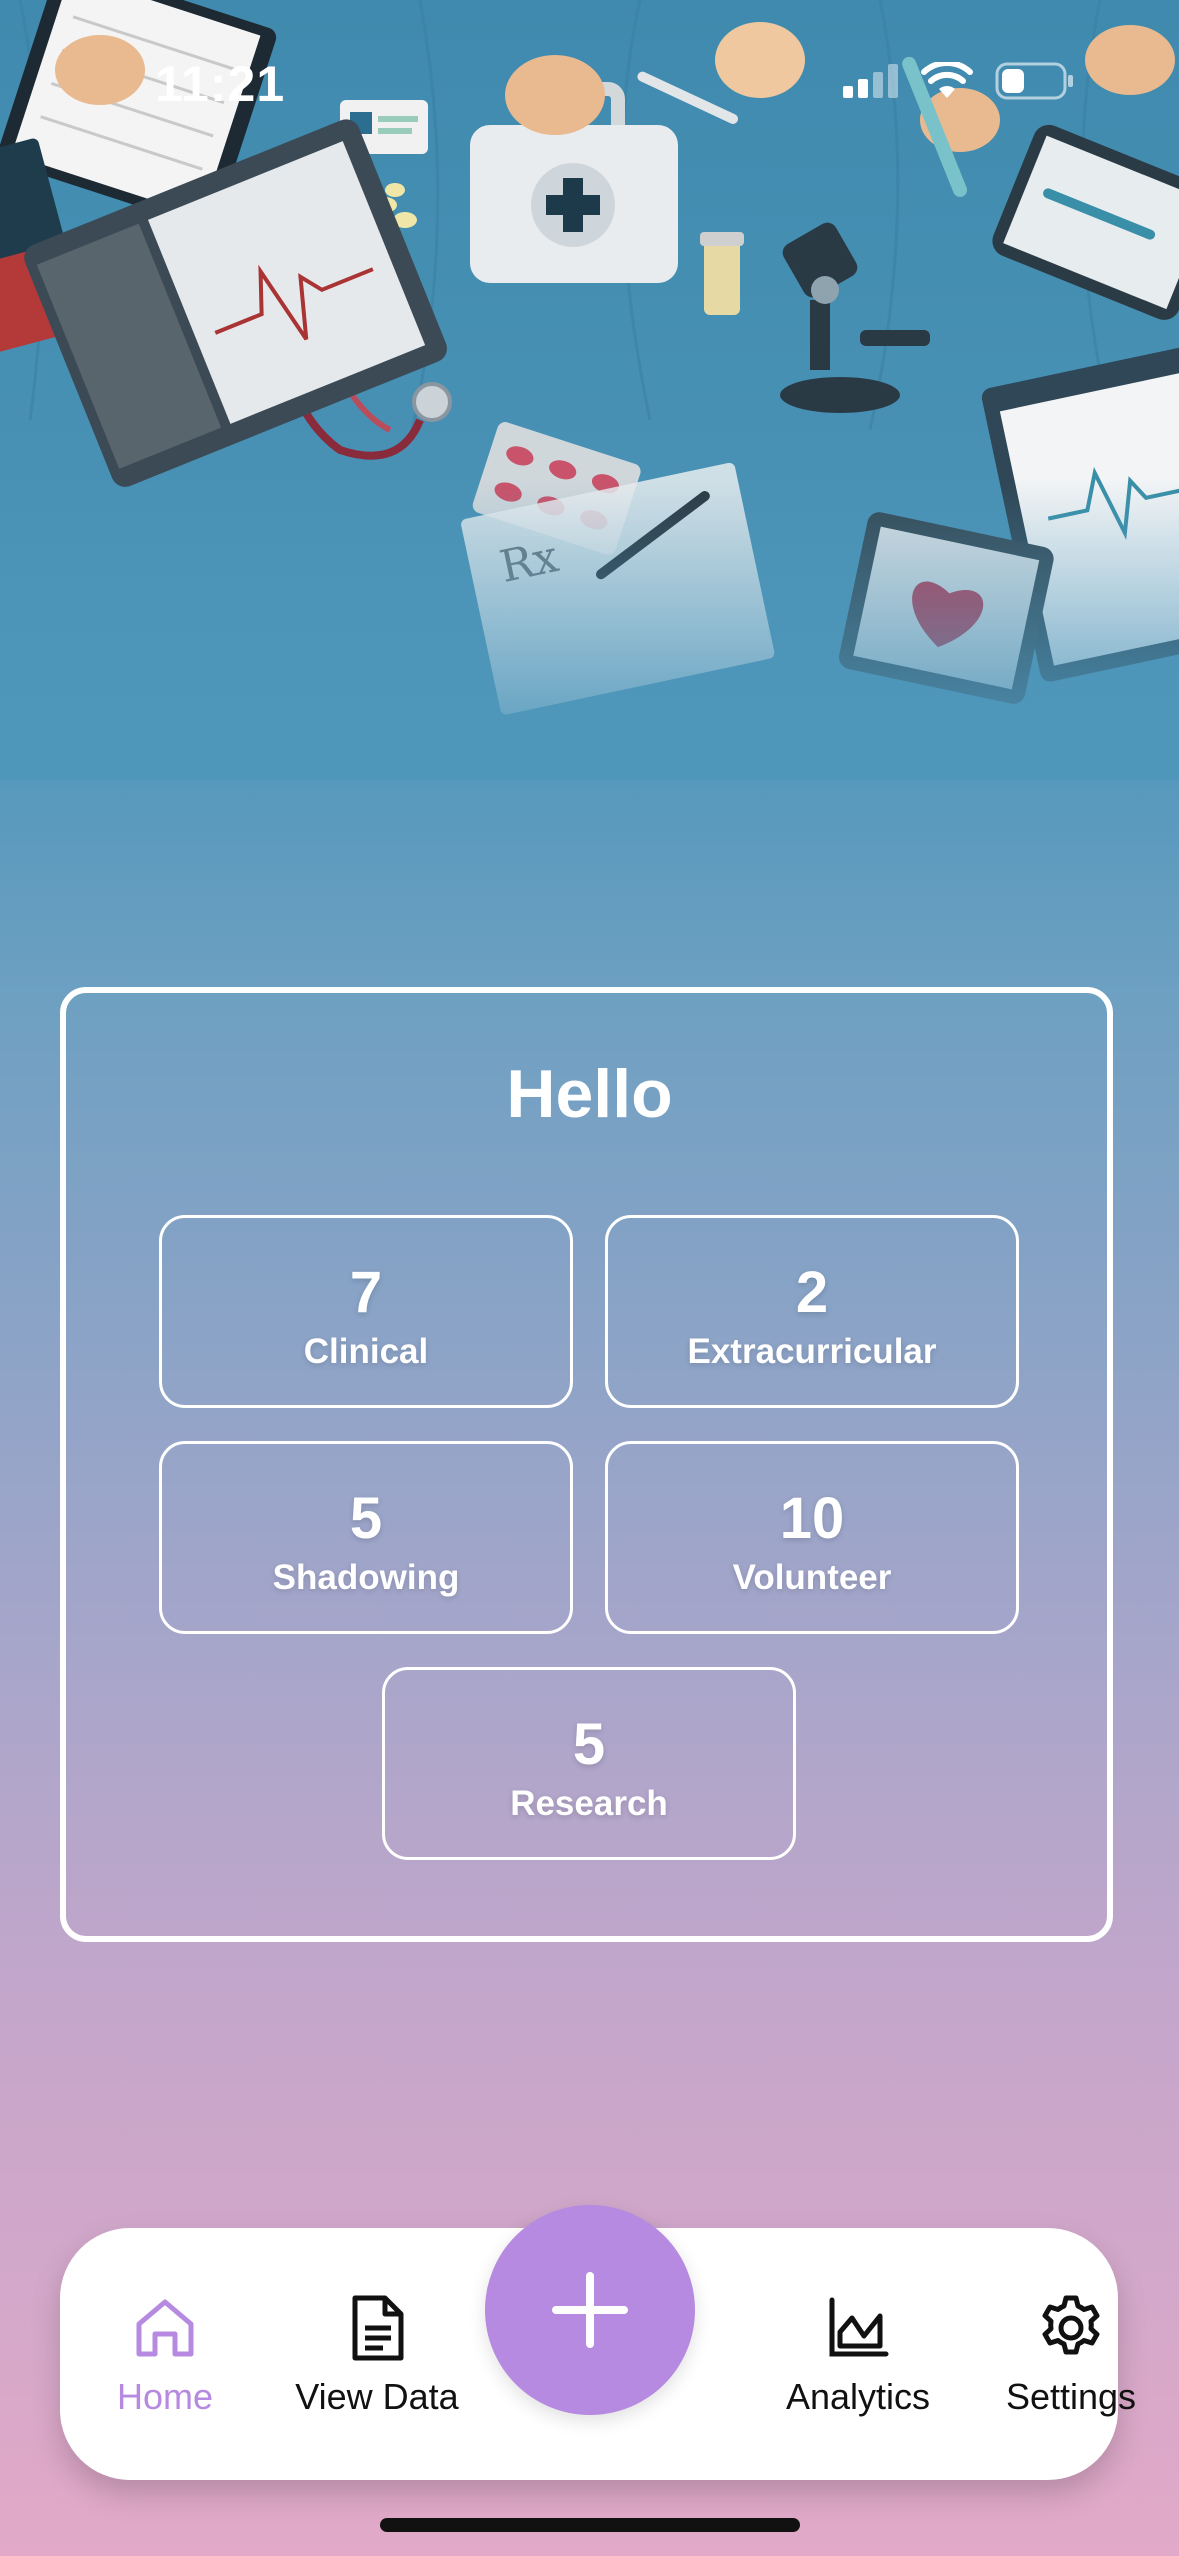  I want to click on tab-analytics: Analytics, so click(858, 2354).